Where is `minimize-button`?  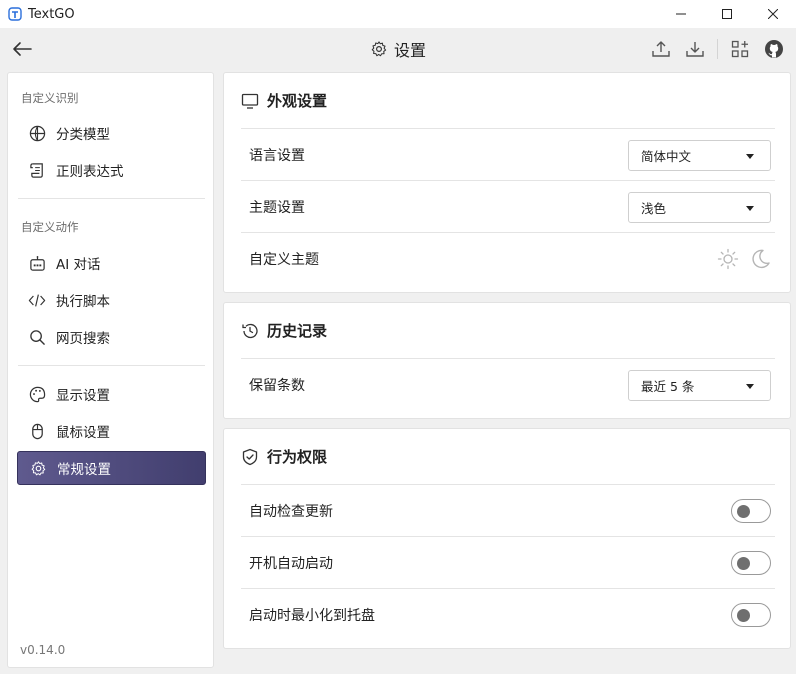 minimize-button is located at coordinates (681, 14).